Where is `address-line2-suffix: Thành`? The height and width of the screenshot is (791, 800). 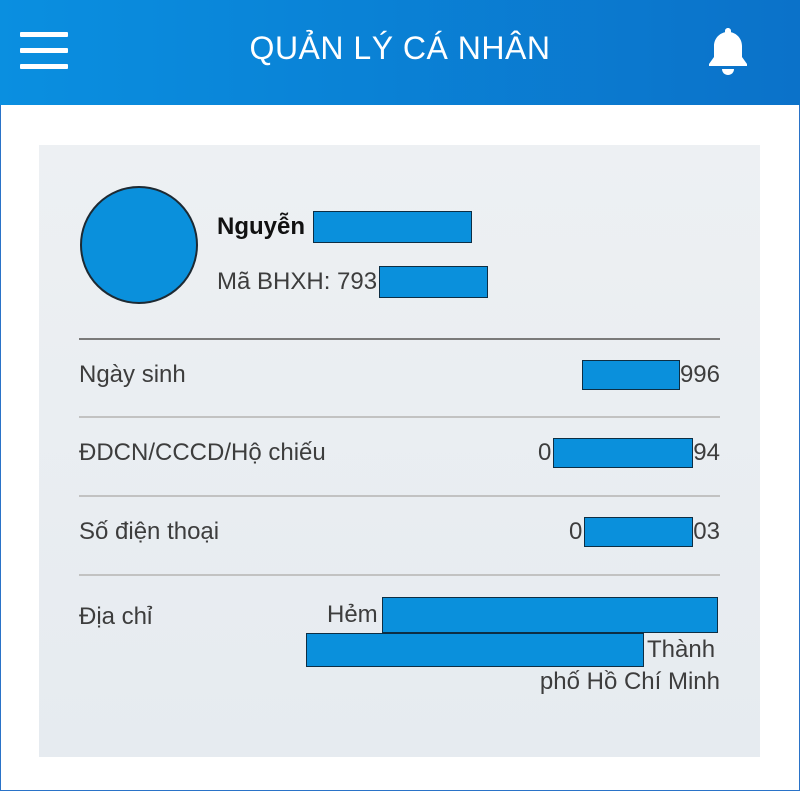
address-line2-suffix: Thành is located at coordinates (681, 649).